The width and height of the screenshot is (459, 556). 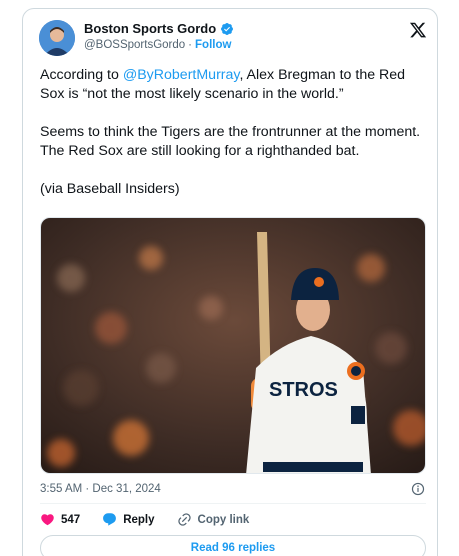 What do you see at coordinates (223, 519) in the screenshot?
I see `copy-link-label: Copy link` at bounding box center [223, 519].